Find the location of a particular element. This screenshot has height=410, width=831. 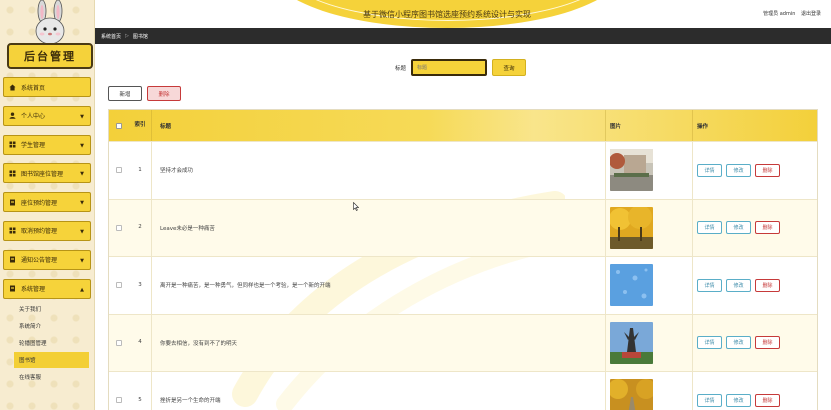

chevron-up-icon: ▲ is located at coordinates (82, 289).